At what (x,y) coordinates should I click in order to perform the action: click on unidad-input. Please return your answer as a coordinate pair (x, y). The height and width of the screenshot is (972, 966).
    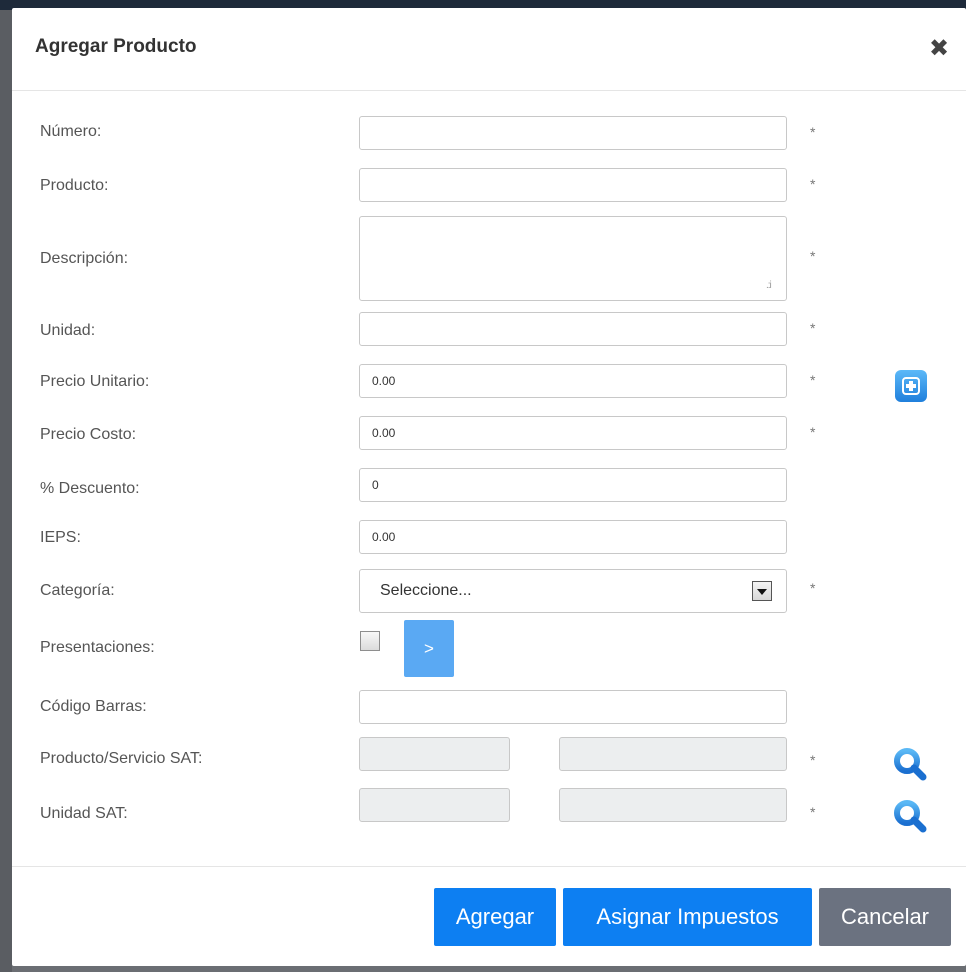
    Looking at the image, I should click on (573, 329).